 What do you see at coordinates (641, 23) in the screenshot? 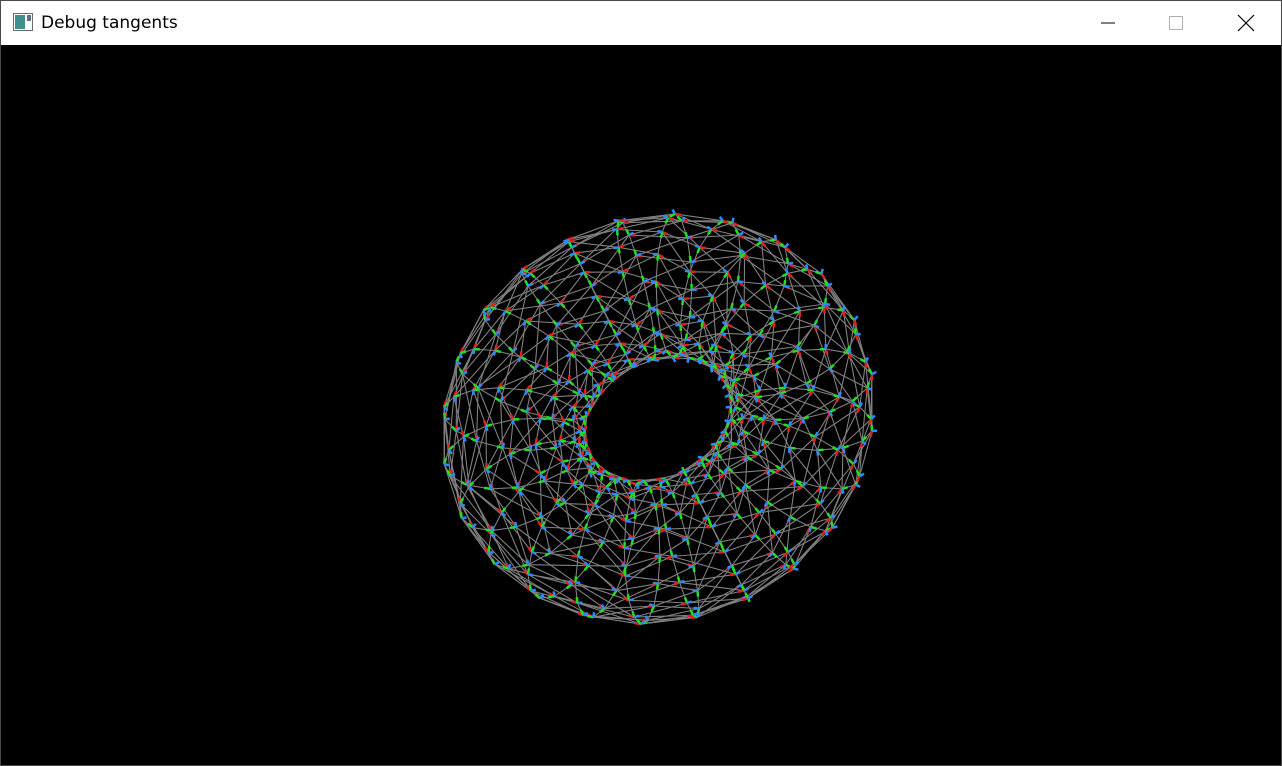
I see `title-bar: Debug tangents` at bounding box center [641, 23].